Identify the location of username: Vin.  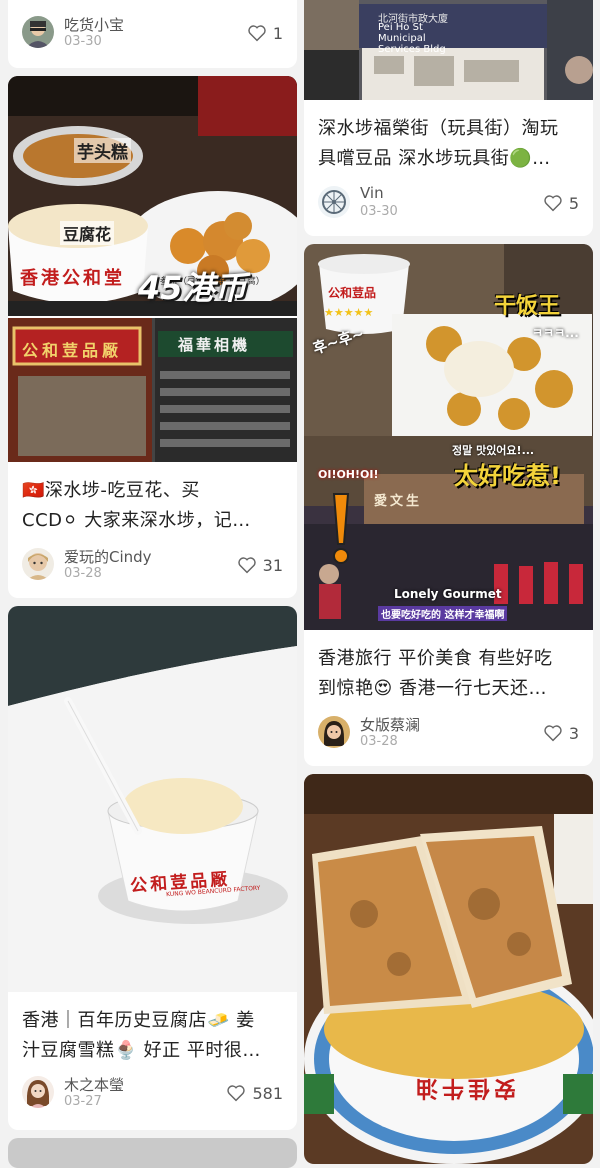
(372, 193).